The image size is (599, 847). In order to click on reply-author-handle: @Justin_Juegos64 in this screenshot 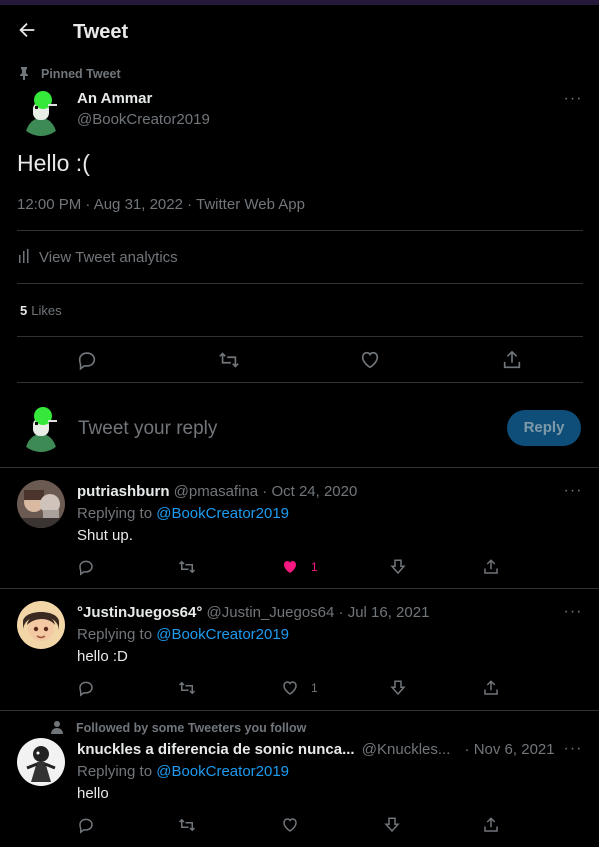, I will do `click(271, 612)`.